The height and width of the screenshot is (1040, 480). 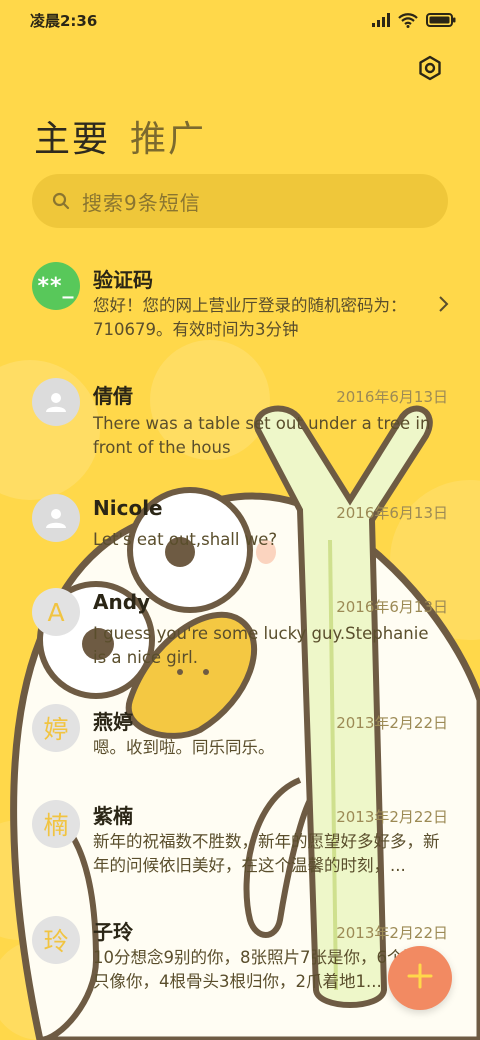 I want to click on new-message-button, so click(x=420, y=978).